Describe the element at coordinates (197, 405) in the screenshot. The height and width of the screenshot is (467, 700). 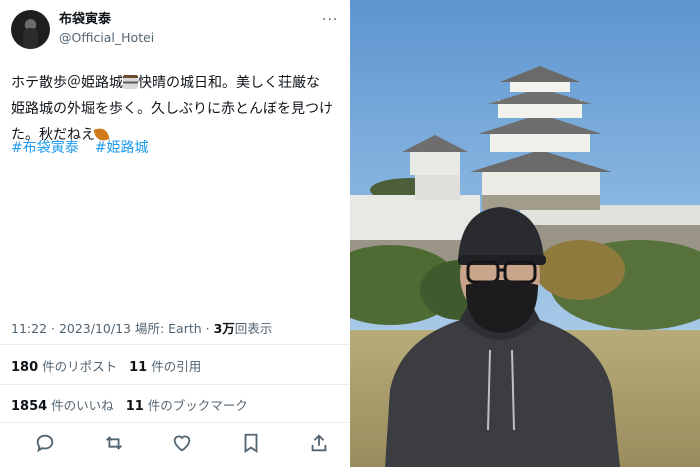
I see `bookmarks-label: 件のブックマーク` at that location.